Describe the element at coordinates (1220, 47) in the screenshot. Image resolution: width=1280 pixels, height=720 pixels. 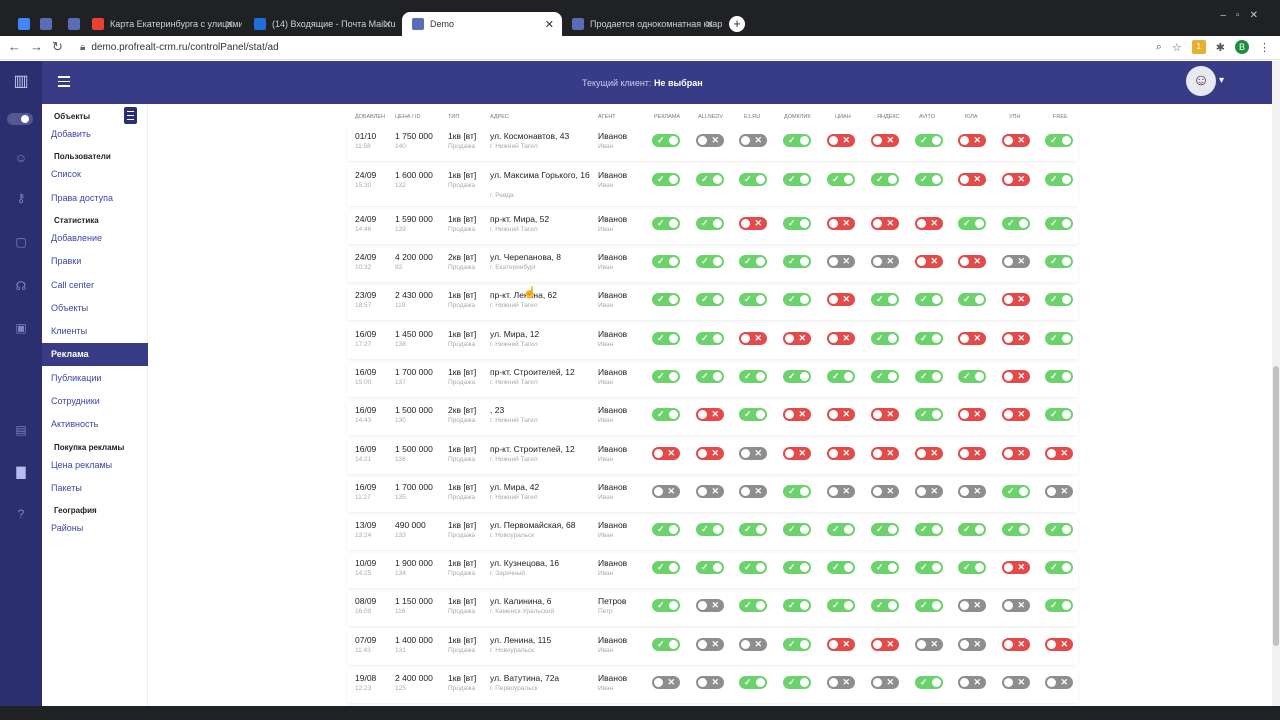
I see `puzzle-icon: ✱` at that location.